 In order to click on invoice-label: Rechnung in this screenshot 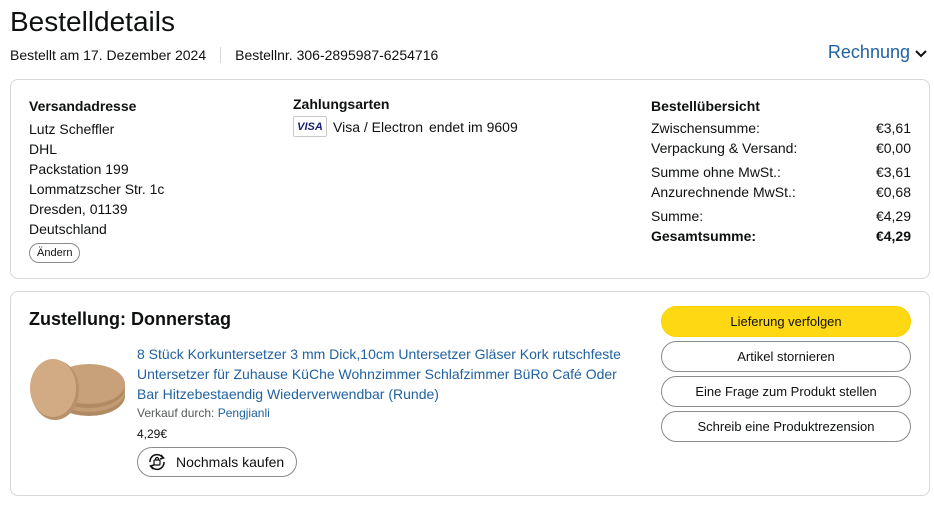, I will do `click(868, 52)`.